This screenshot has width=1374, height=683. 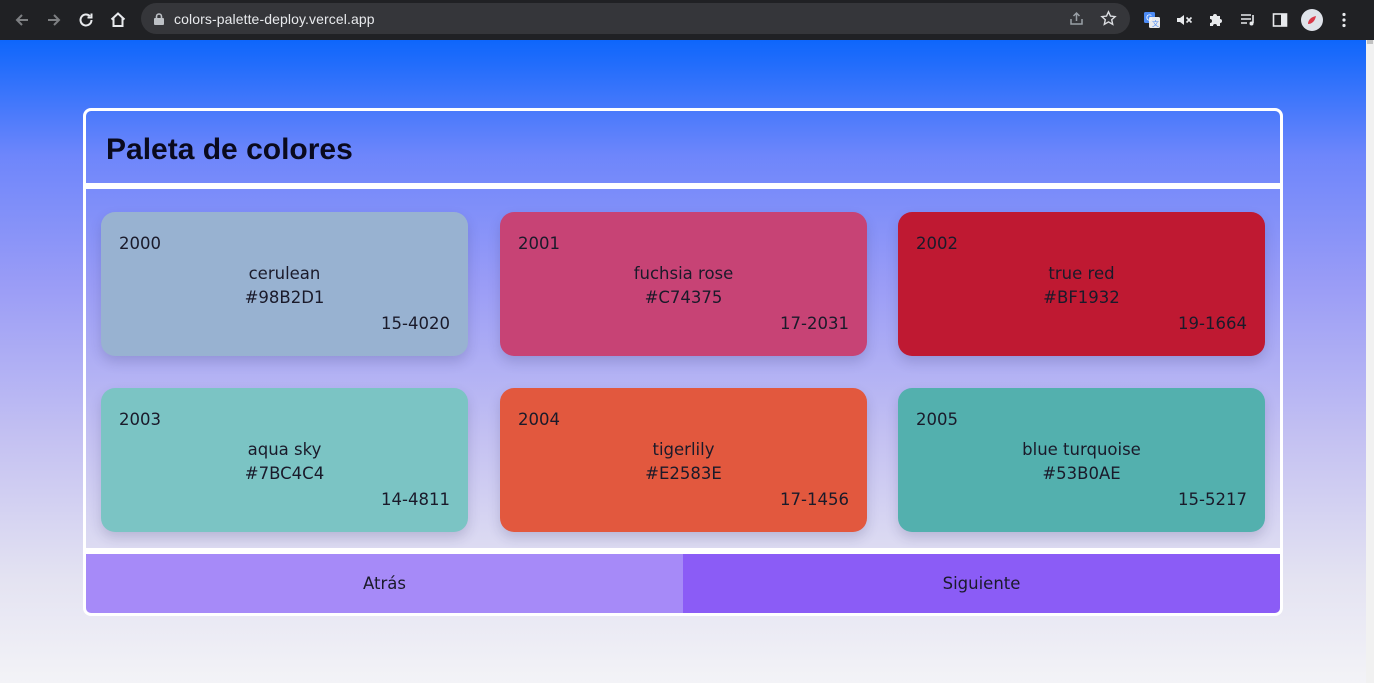 I want to click on share-icon, so click(x=1076, y=18).